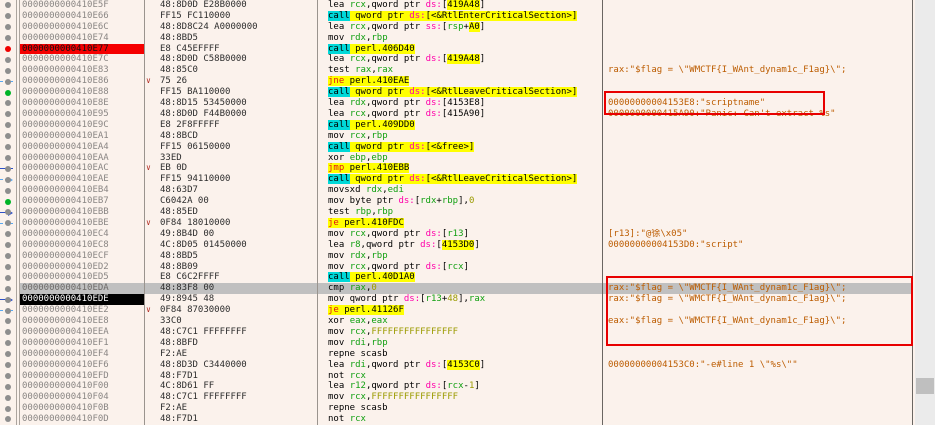 The image size is (935, 425). I want to click on bytes-cell: 48:8BFD, so click(238, 343).